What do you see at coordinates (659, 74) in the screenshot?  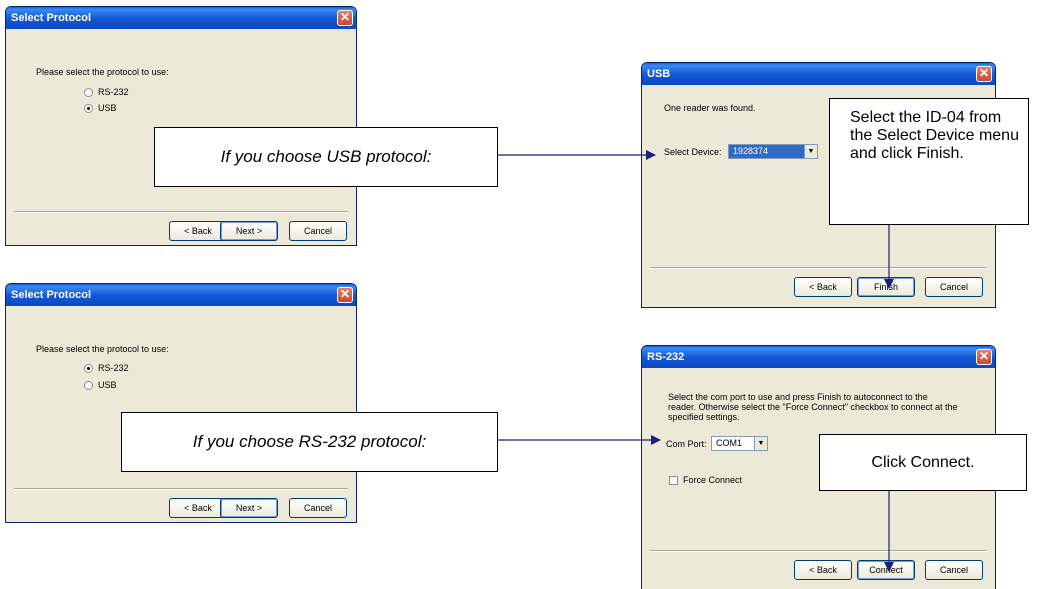 I see `dialog-title: USB` at bounding box center [659, 74].